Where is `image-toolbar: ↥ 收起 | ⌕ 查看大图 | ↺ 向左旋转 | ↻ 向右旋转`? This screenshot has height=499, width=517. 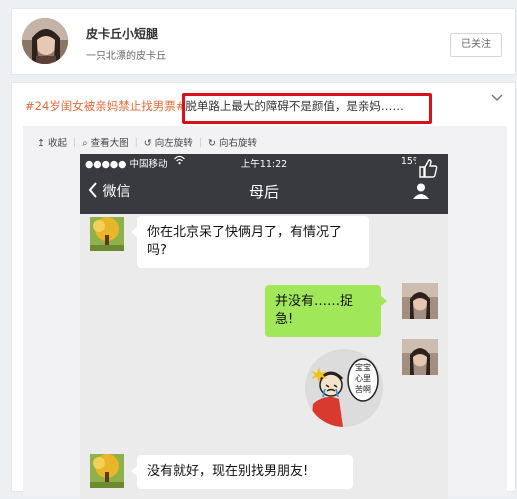 image-toolbar: ↥ 收起 | ⌕ 查看大图 | ↺ 向左旋转 | ↻ 向右旋转 is located at coordinates (147, 142).